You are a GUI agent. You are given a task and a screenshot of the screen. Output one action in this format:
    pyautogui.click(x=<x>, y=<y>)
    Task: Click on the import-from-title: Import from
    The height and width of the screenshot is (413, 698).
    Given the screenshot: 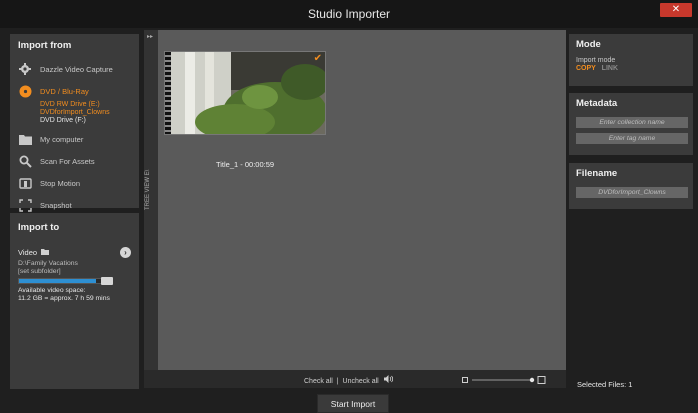 What is the action you would take?
    pyautogui.click(x=45, y=45)
    